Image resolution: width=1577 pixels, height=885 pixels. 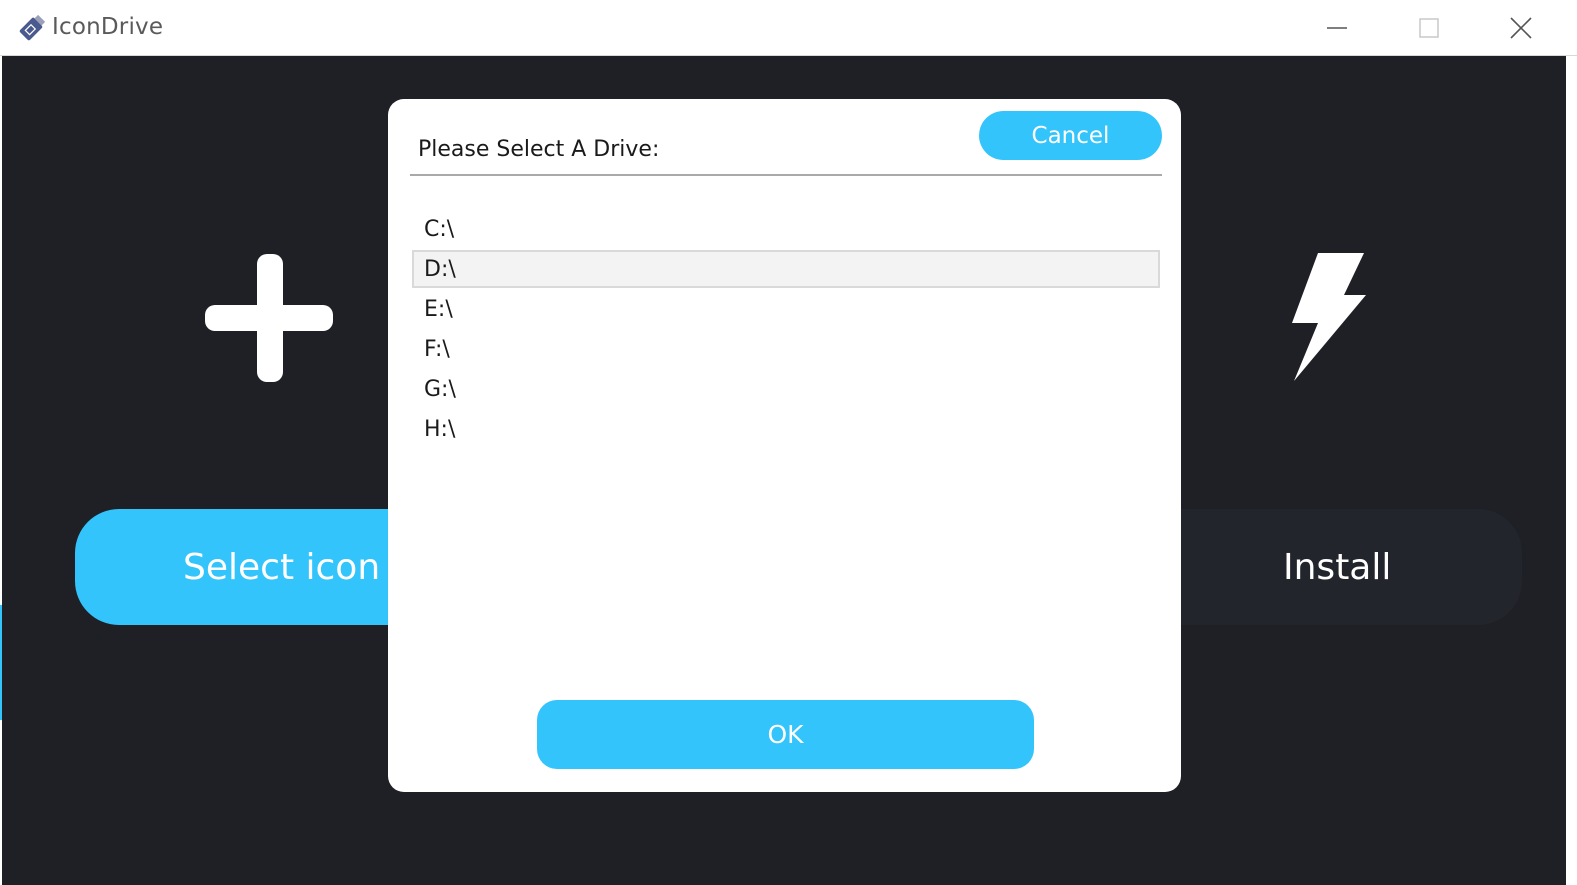 I want to click on left-accent-strip, so click(x=1, y=662).